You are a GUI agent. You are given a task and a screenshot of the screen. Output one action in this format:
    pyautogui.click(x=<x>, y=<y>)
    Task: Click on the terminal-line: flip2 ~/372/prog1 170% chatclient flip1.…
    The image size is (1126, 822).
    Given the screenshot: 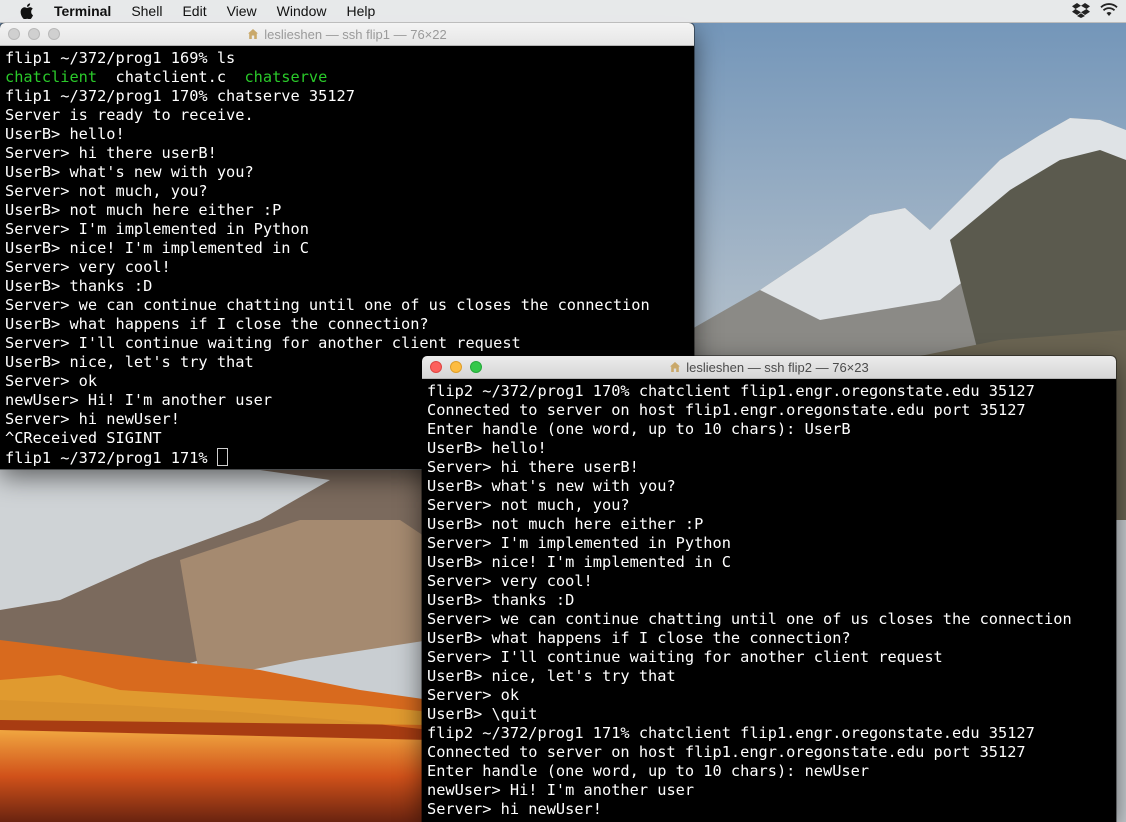 What is the action you would take?
    pyautogui.click(x=731, y=391)
    